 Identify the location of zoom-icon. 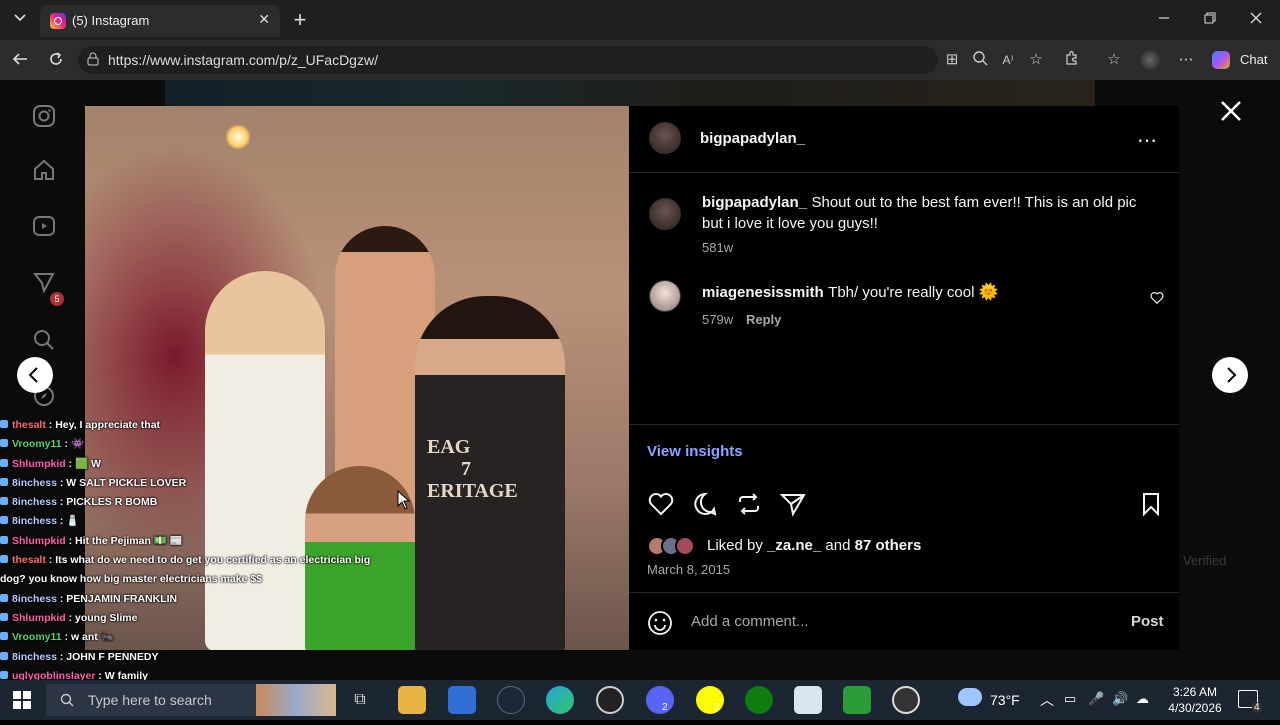
(980, 60).